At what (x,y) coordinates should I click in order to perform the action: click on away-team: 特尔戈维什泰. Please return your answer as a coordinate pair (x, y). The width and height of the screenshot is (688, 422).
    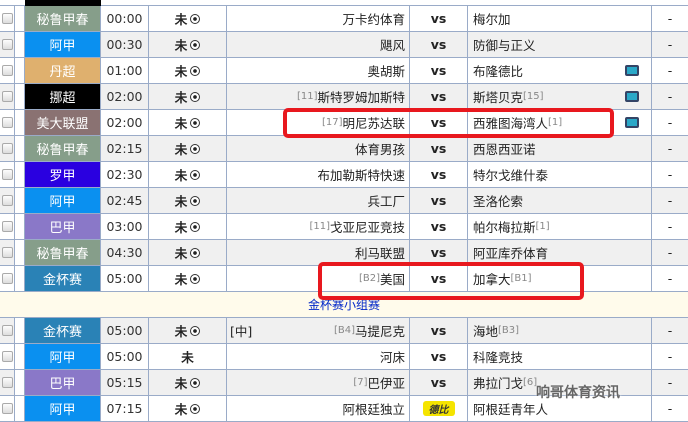
    Looking at the image, I should click on (510, 174).